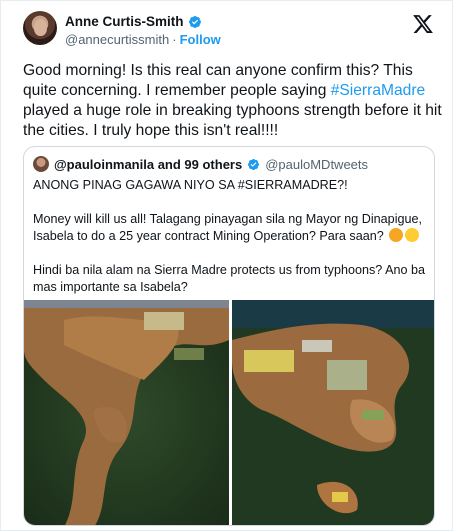  Describe the element at coordinates (396, 235) in the screenshot. I see `hugging-face-icon` at that location.